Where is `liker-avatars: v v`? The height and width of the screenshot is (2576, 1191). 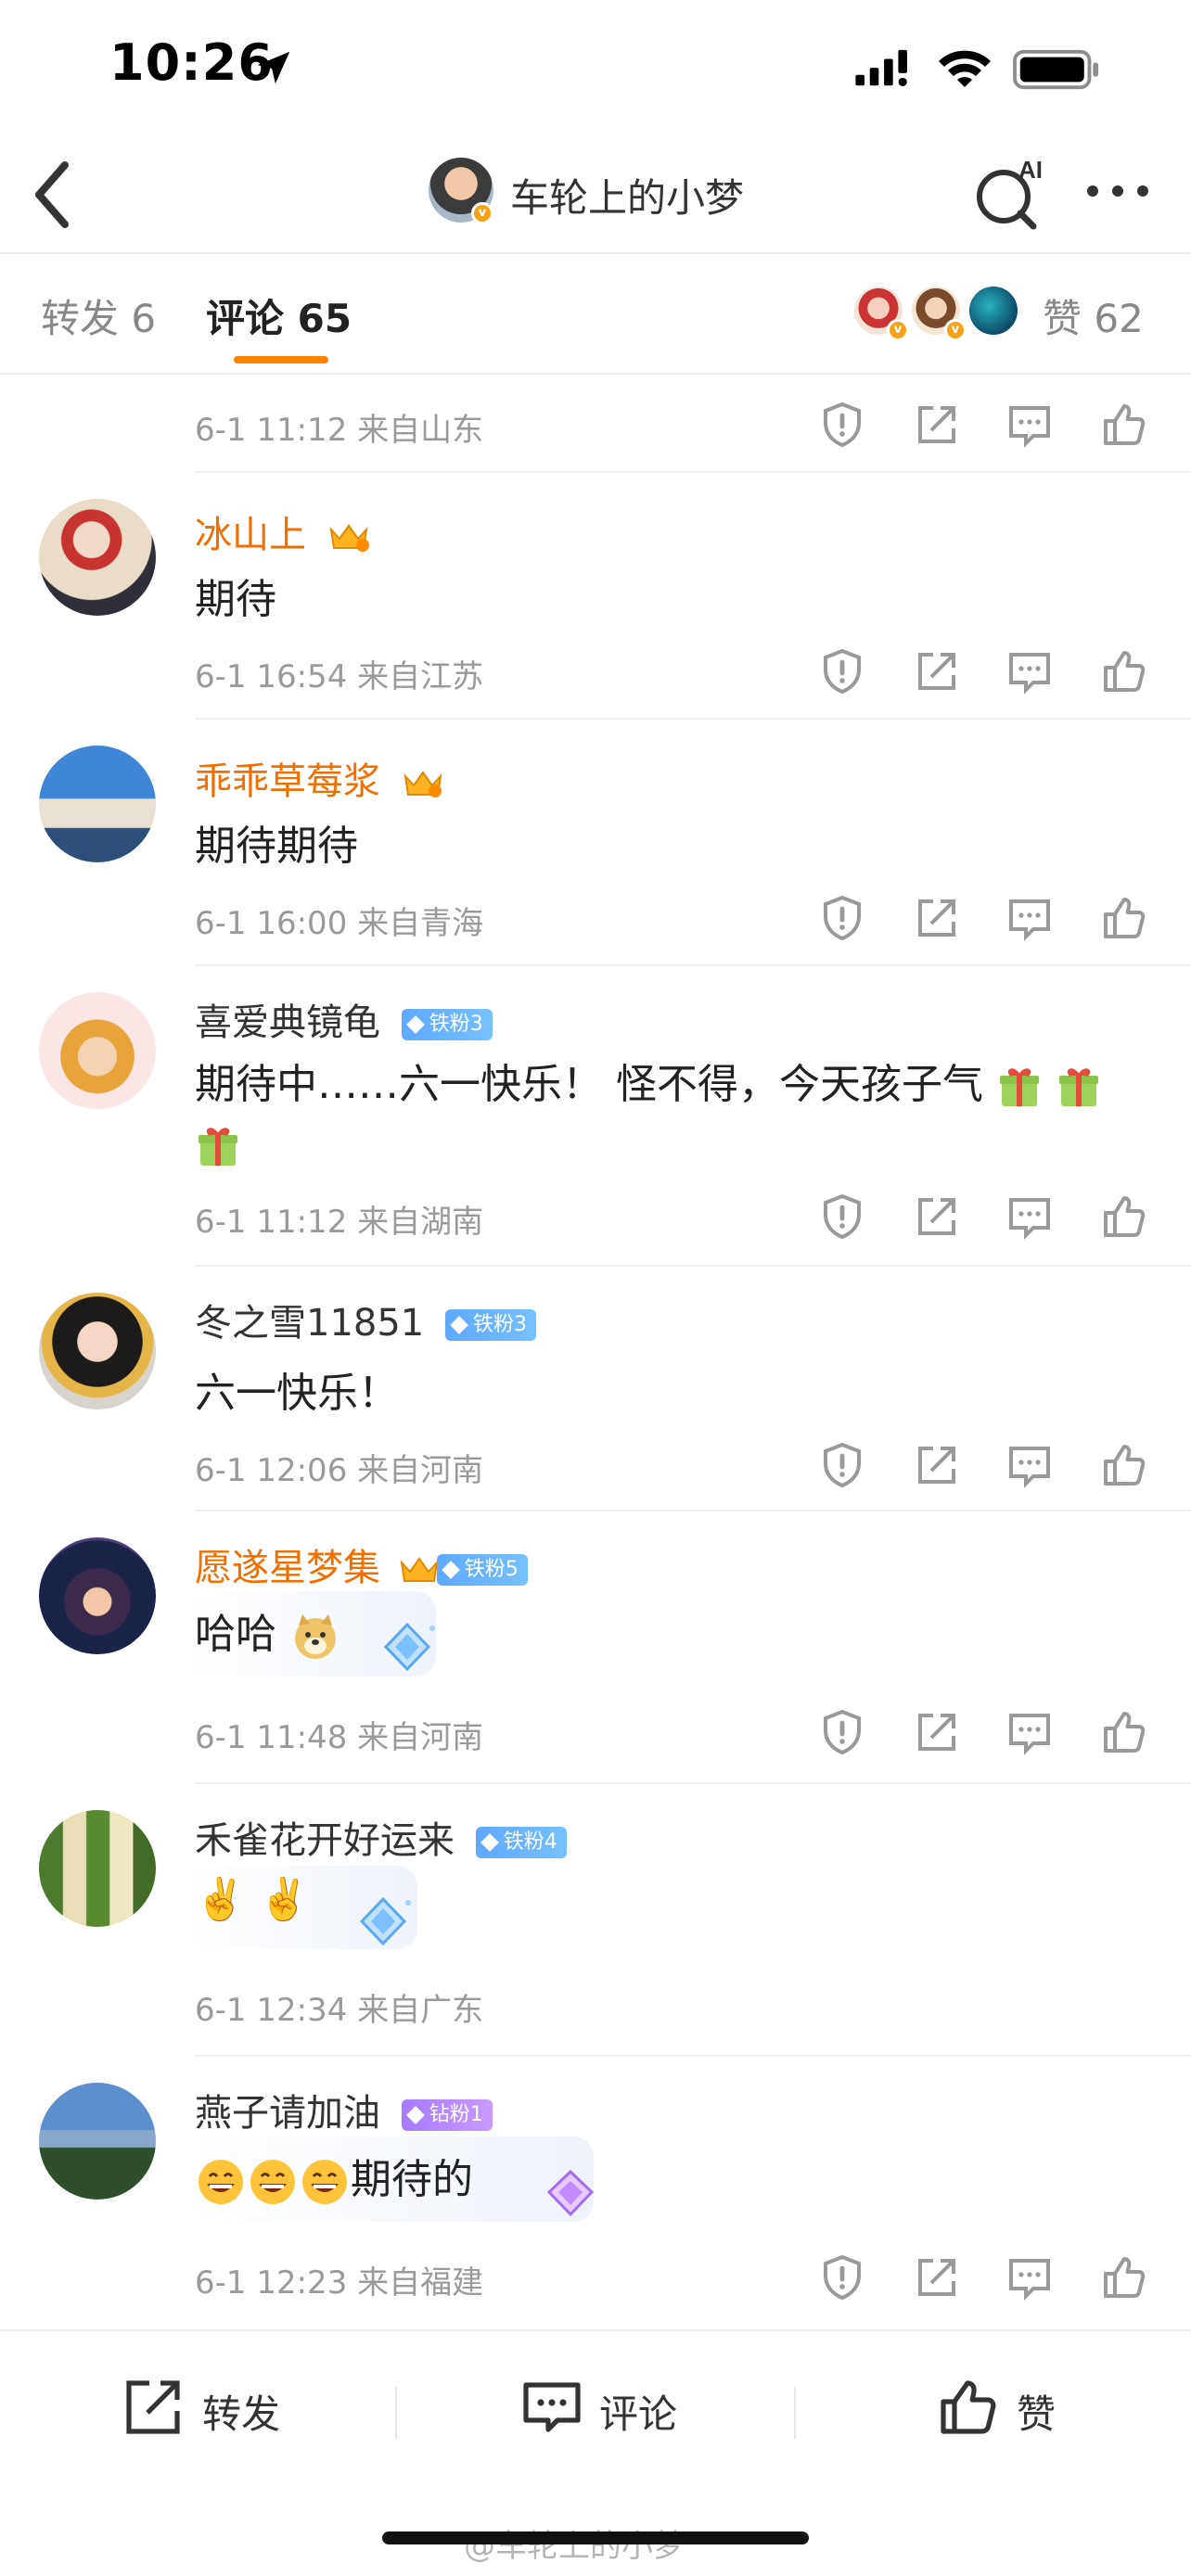 liker-avatars: v v is located at coordinates (944, 312).